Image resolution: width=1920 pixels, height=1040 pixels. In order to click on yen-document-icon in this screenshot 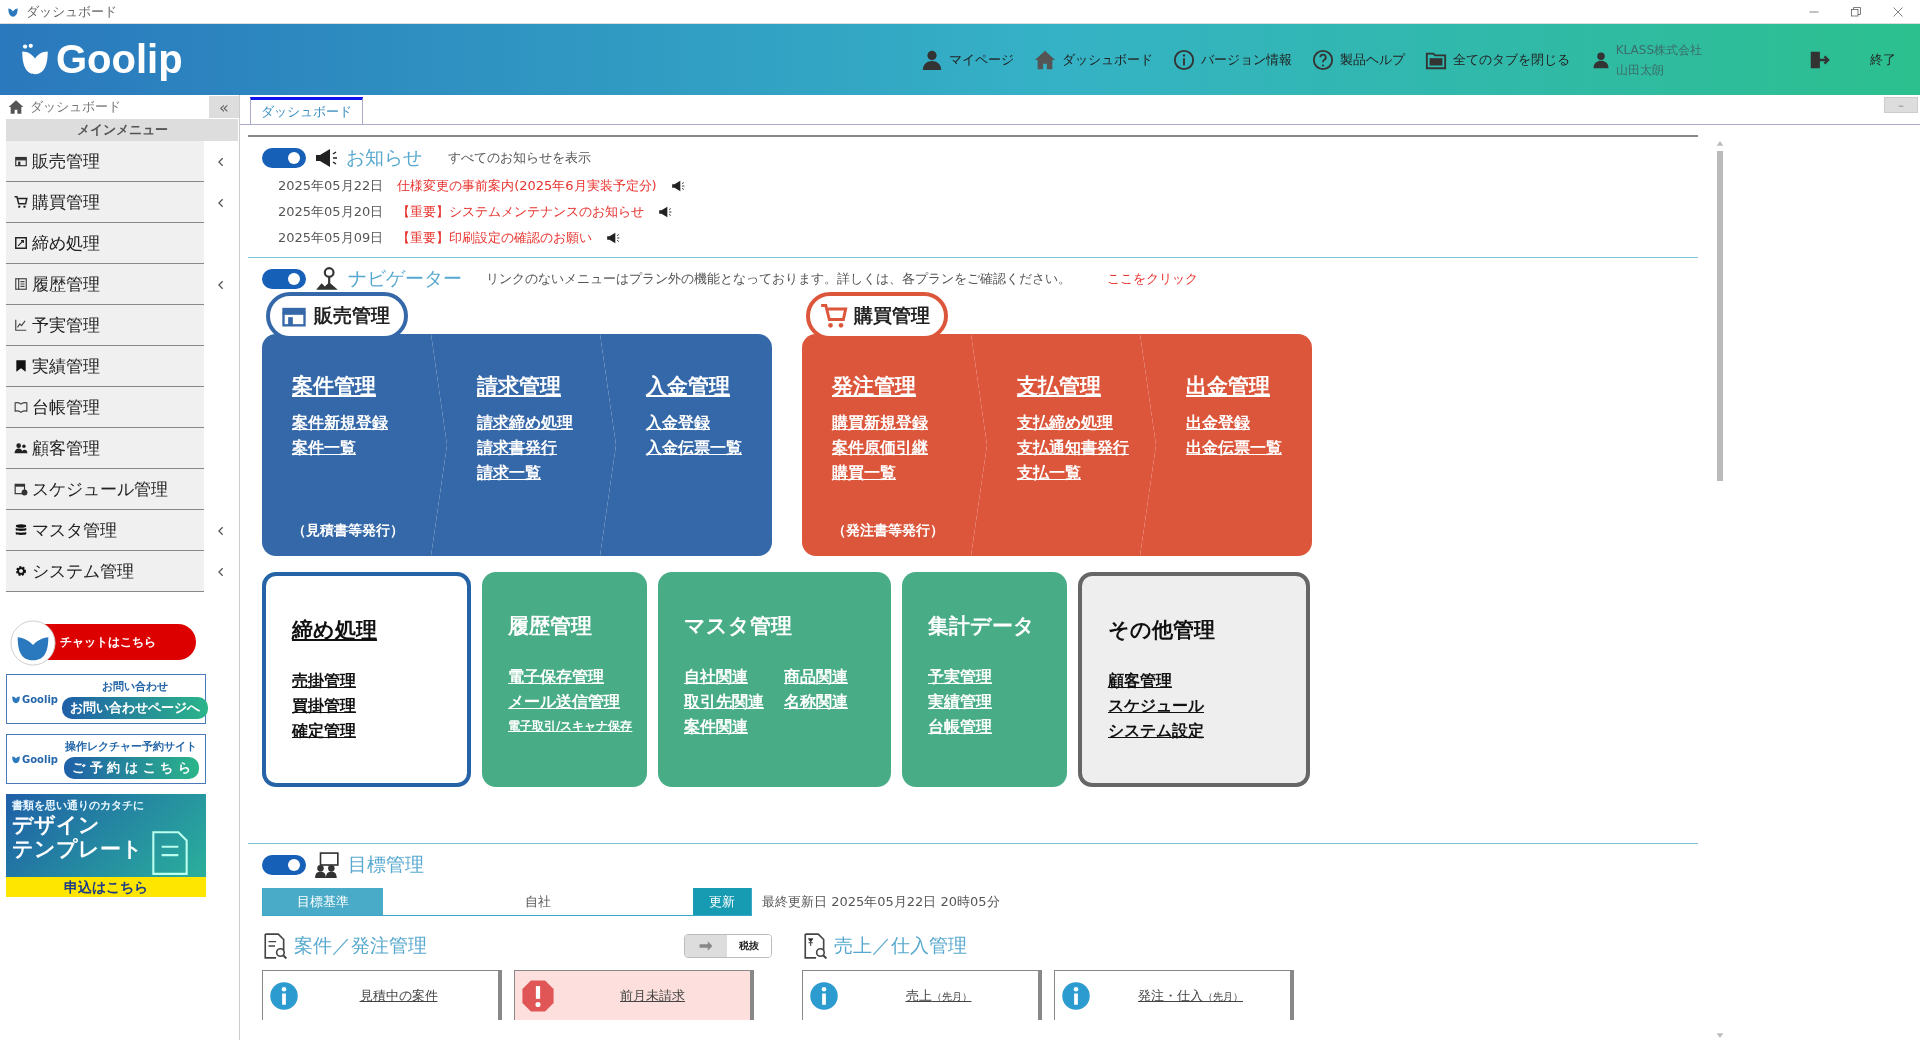, I will do `click(815, 946)`.